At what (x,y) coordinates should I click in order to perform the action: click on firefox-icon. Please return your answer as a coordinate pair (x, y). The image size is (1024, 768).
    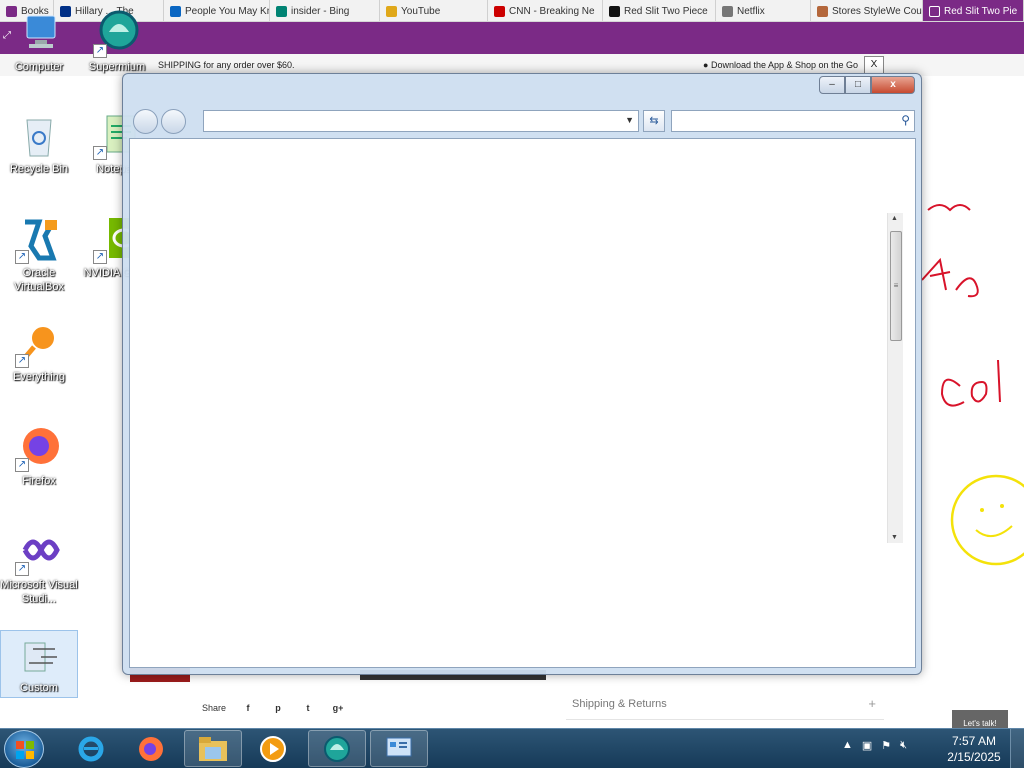
    Looking at the image, I should click on (151, 748).